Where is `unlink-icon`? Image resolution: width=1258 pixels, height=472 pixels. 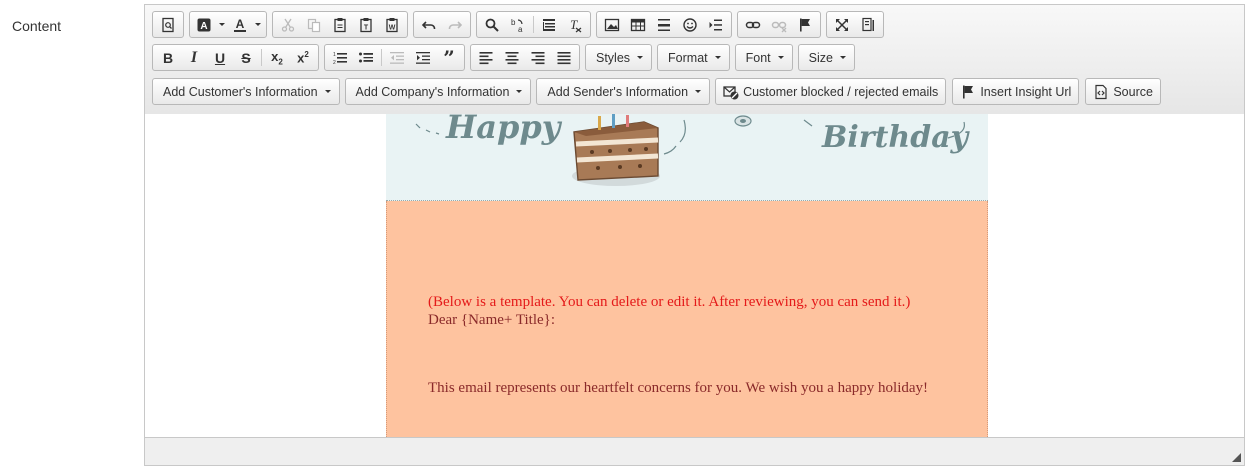
unlink-icon is located at coordinates (779, 25).